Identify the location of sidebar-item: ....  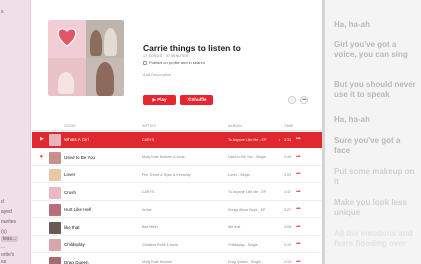
(3, 247).